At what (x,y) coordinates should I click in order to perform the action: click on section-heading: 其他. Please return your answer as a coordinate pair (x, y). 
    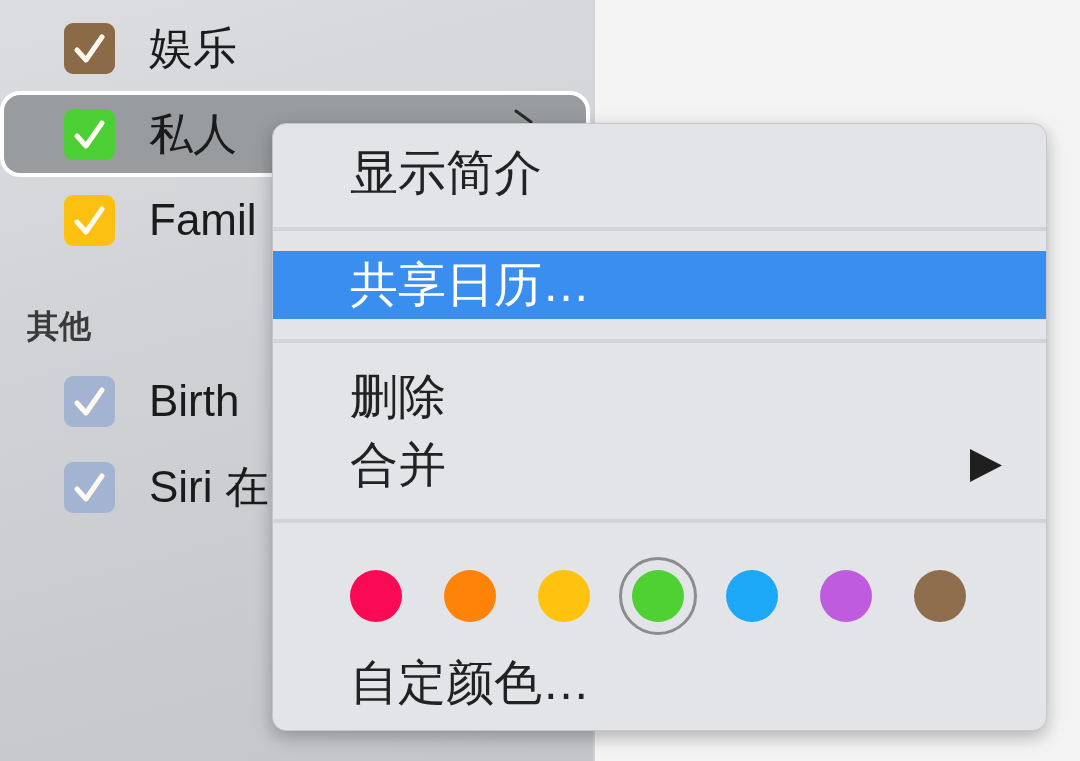
    Looking at the image, I should click on (59, 326).